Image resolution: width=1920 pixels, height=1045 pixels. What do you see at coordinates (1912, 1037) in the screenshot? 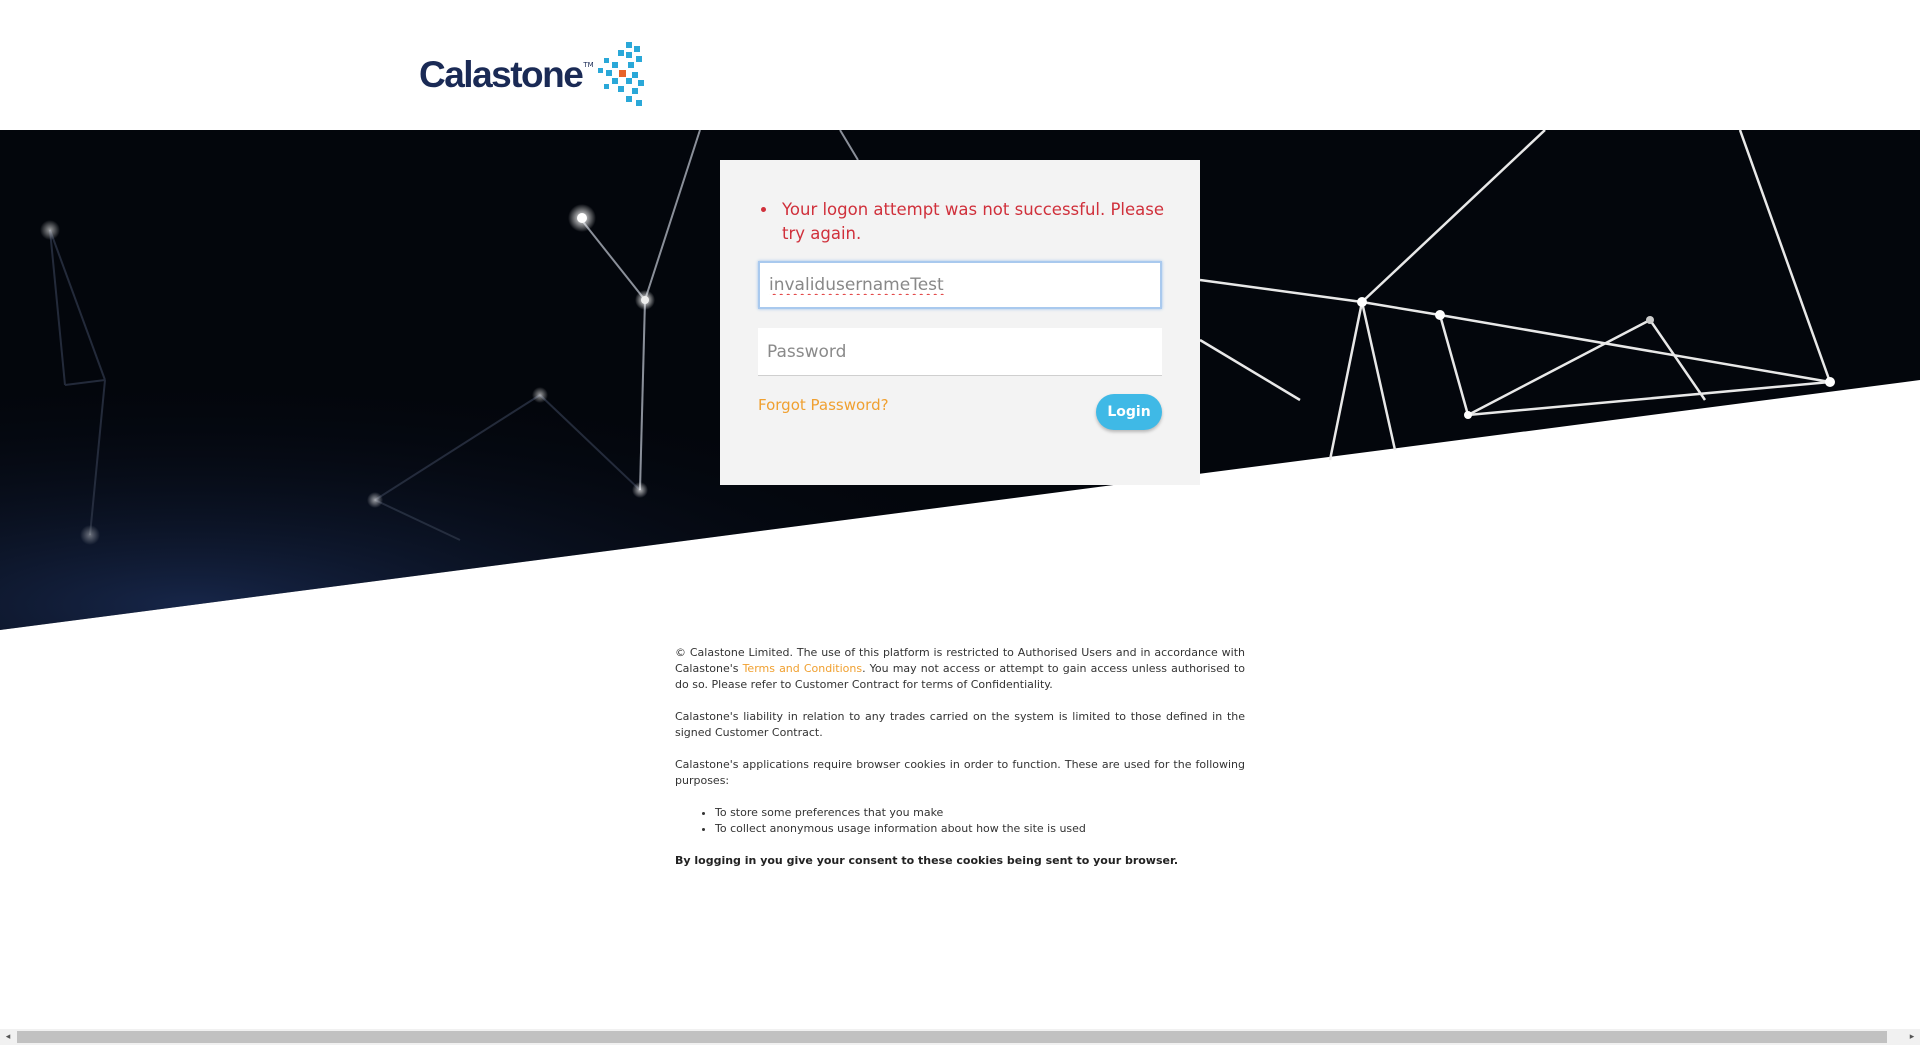
I see `scroll-right-arrow-icon: ▸` at bounding box center [1912, 1037].